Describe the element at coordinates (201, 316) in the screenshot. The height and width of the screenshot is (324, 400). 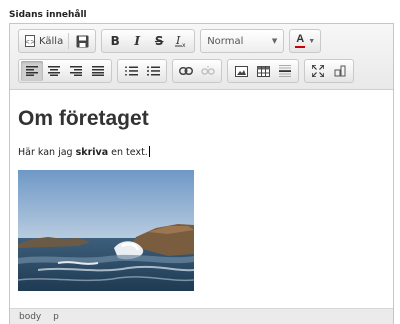
I see `element-path-bar: body p` at that location.